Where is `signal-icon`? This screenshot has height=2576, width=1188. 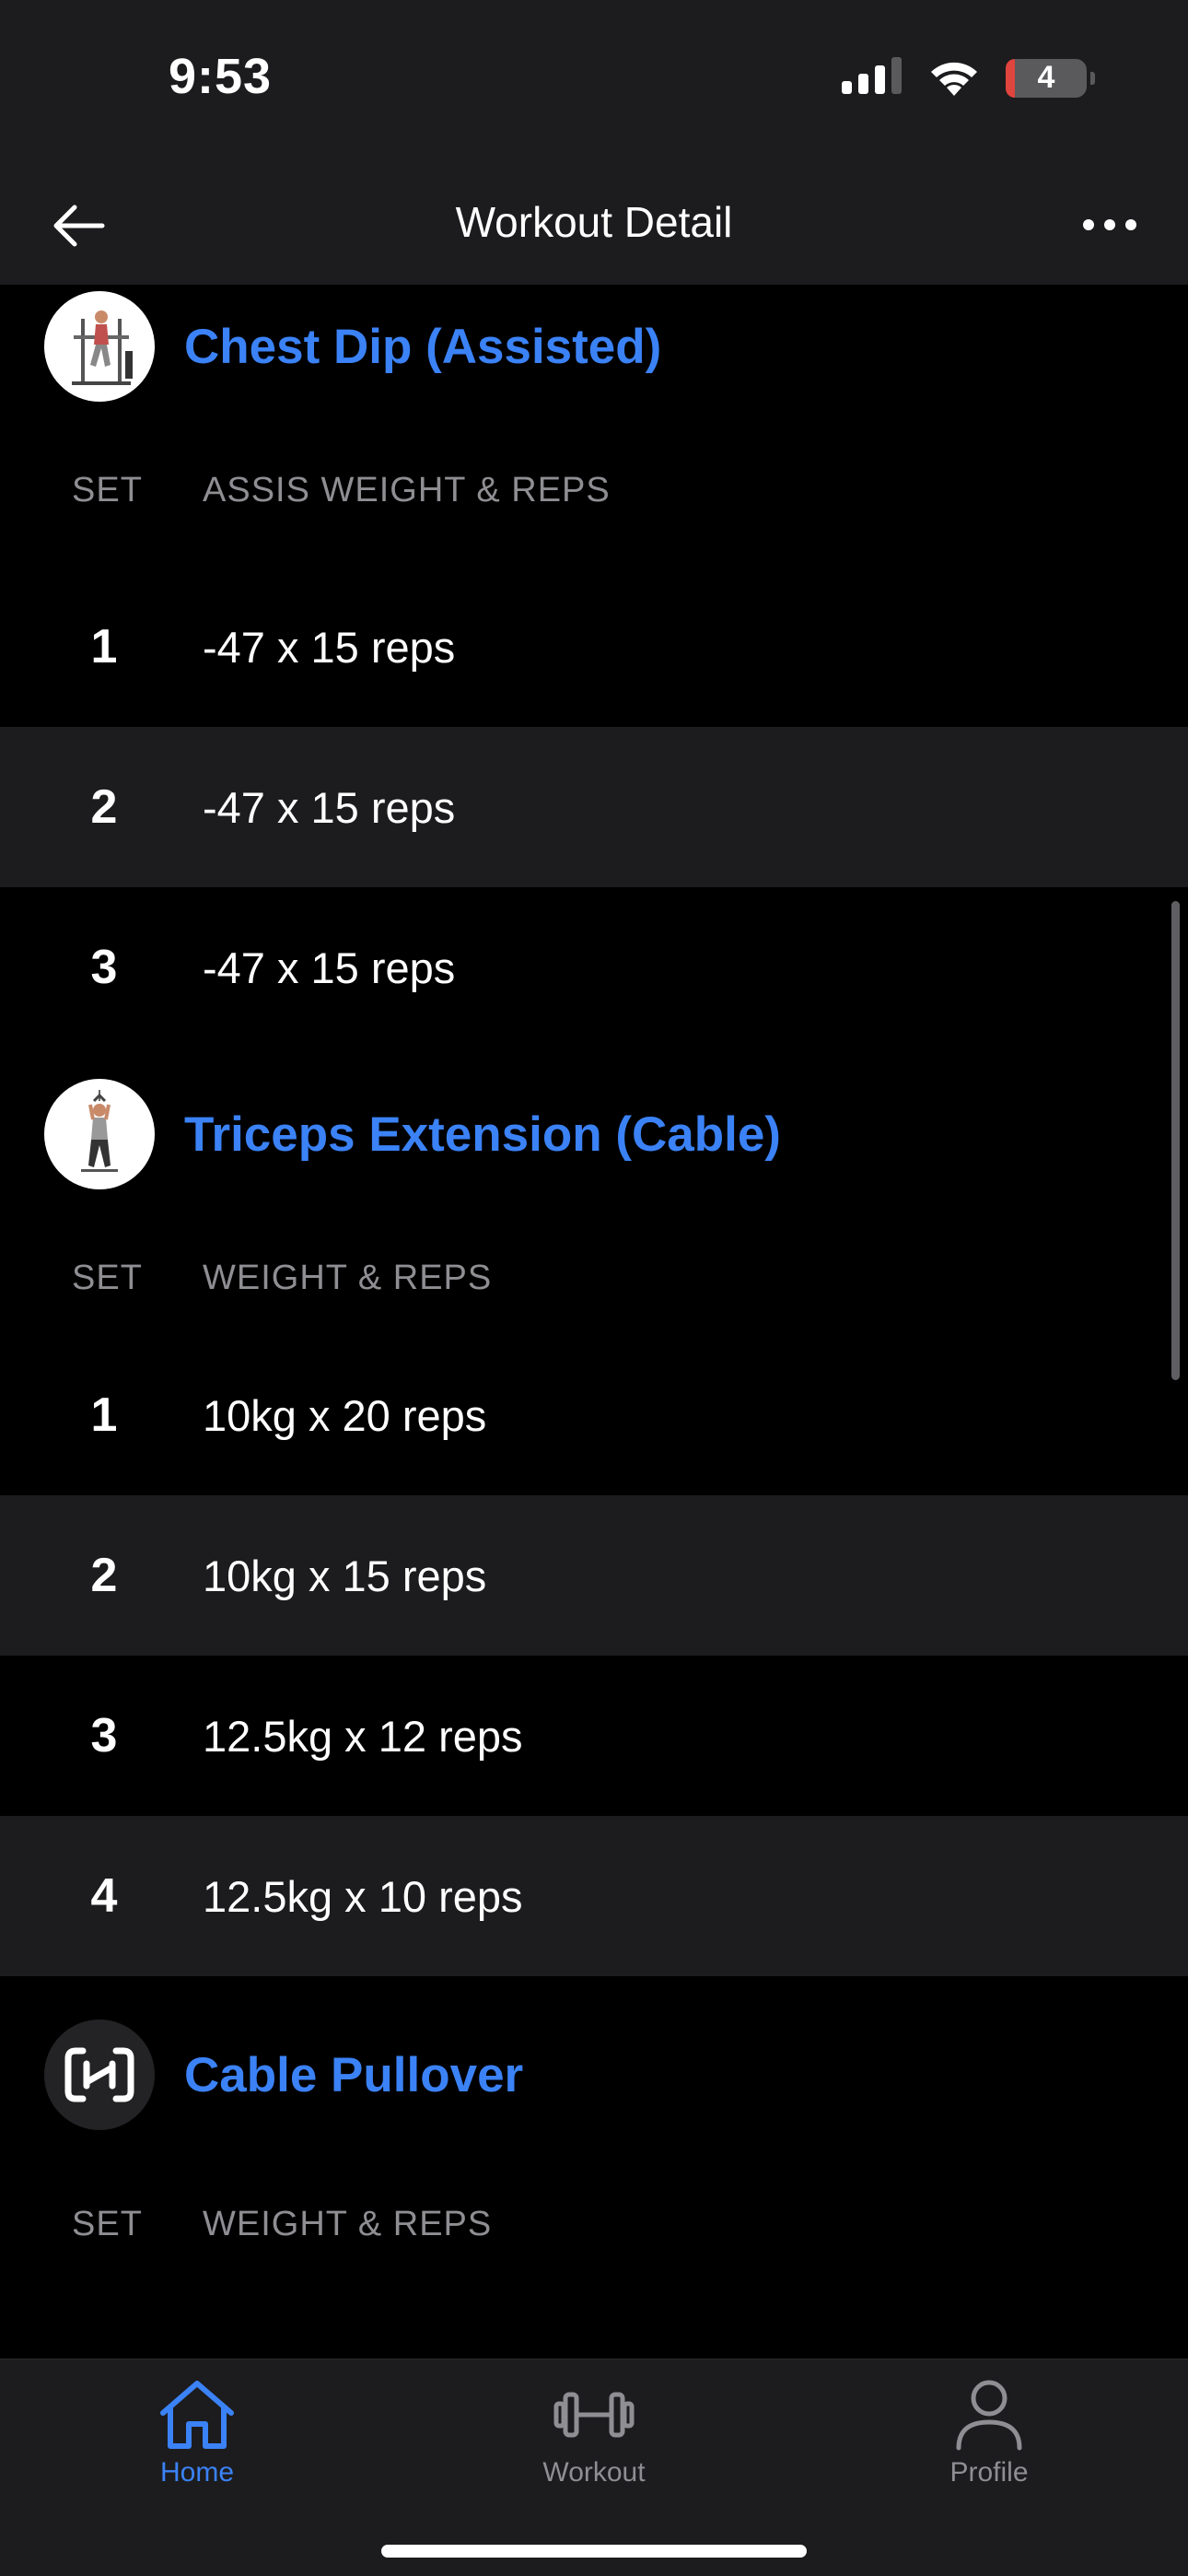
signal-icon is located at coordinates (872, 78).